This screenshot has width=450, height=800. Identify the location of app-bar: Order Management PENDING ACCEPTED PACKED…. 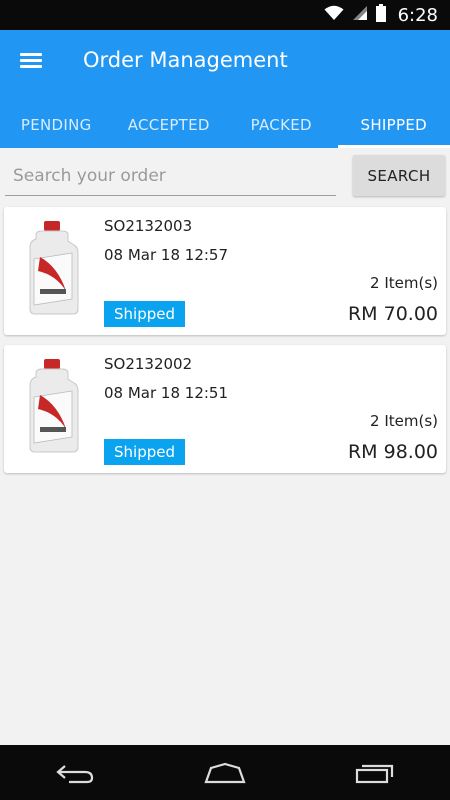
(225, 89).